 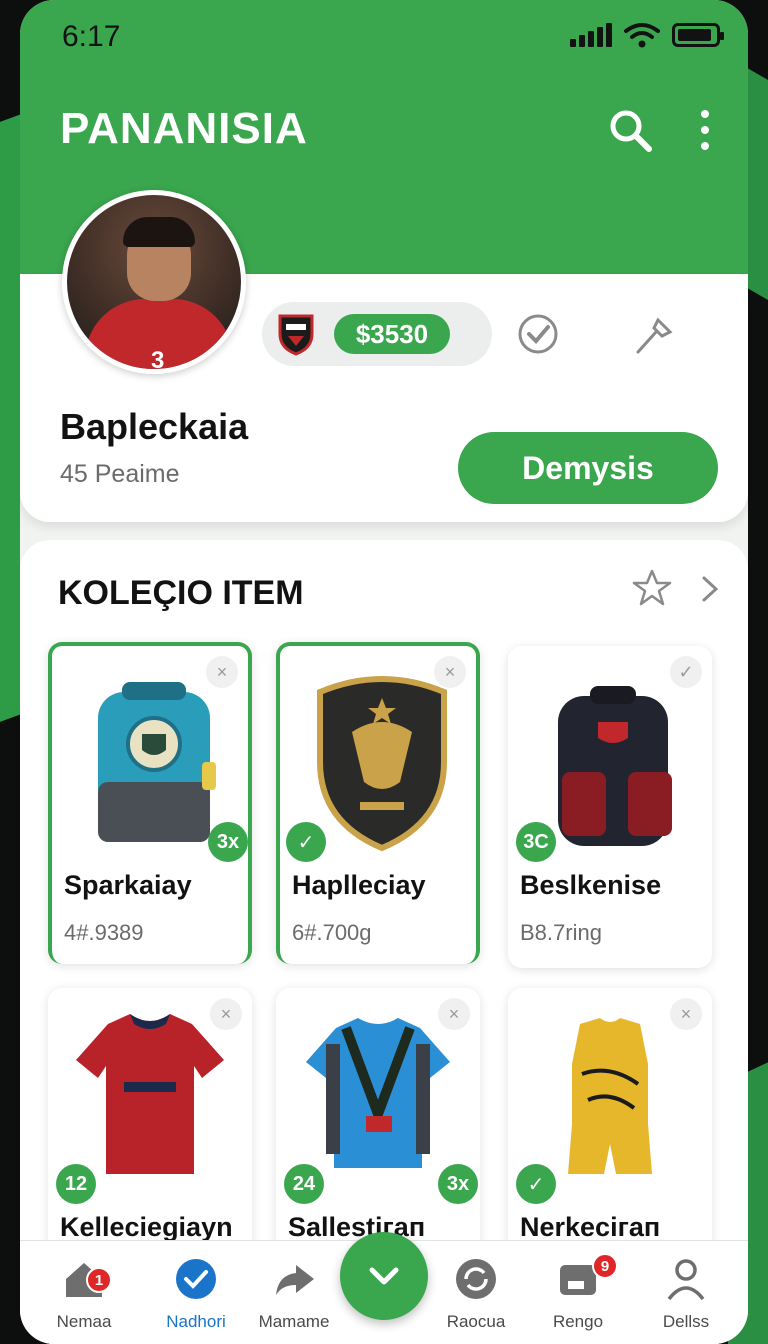 What do you see at coordinates (588, 468) in the screenshot?
I see `profile-action-button: Demysis` at bounding box center [588, 468].